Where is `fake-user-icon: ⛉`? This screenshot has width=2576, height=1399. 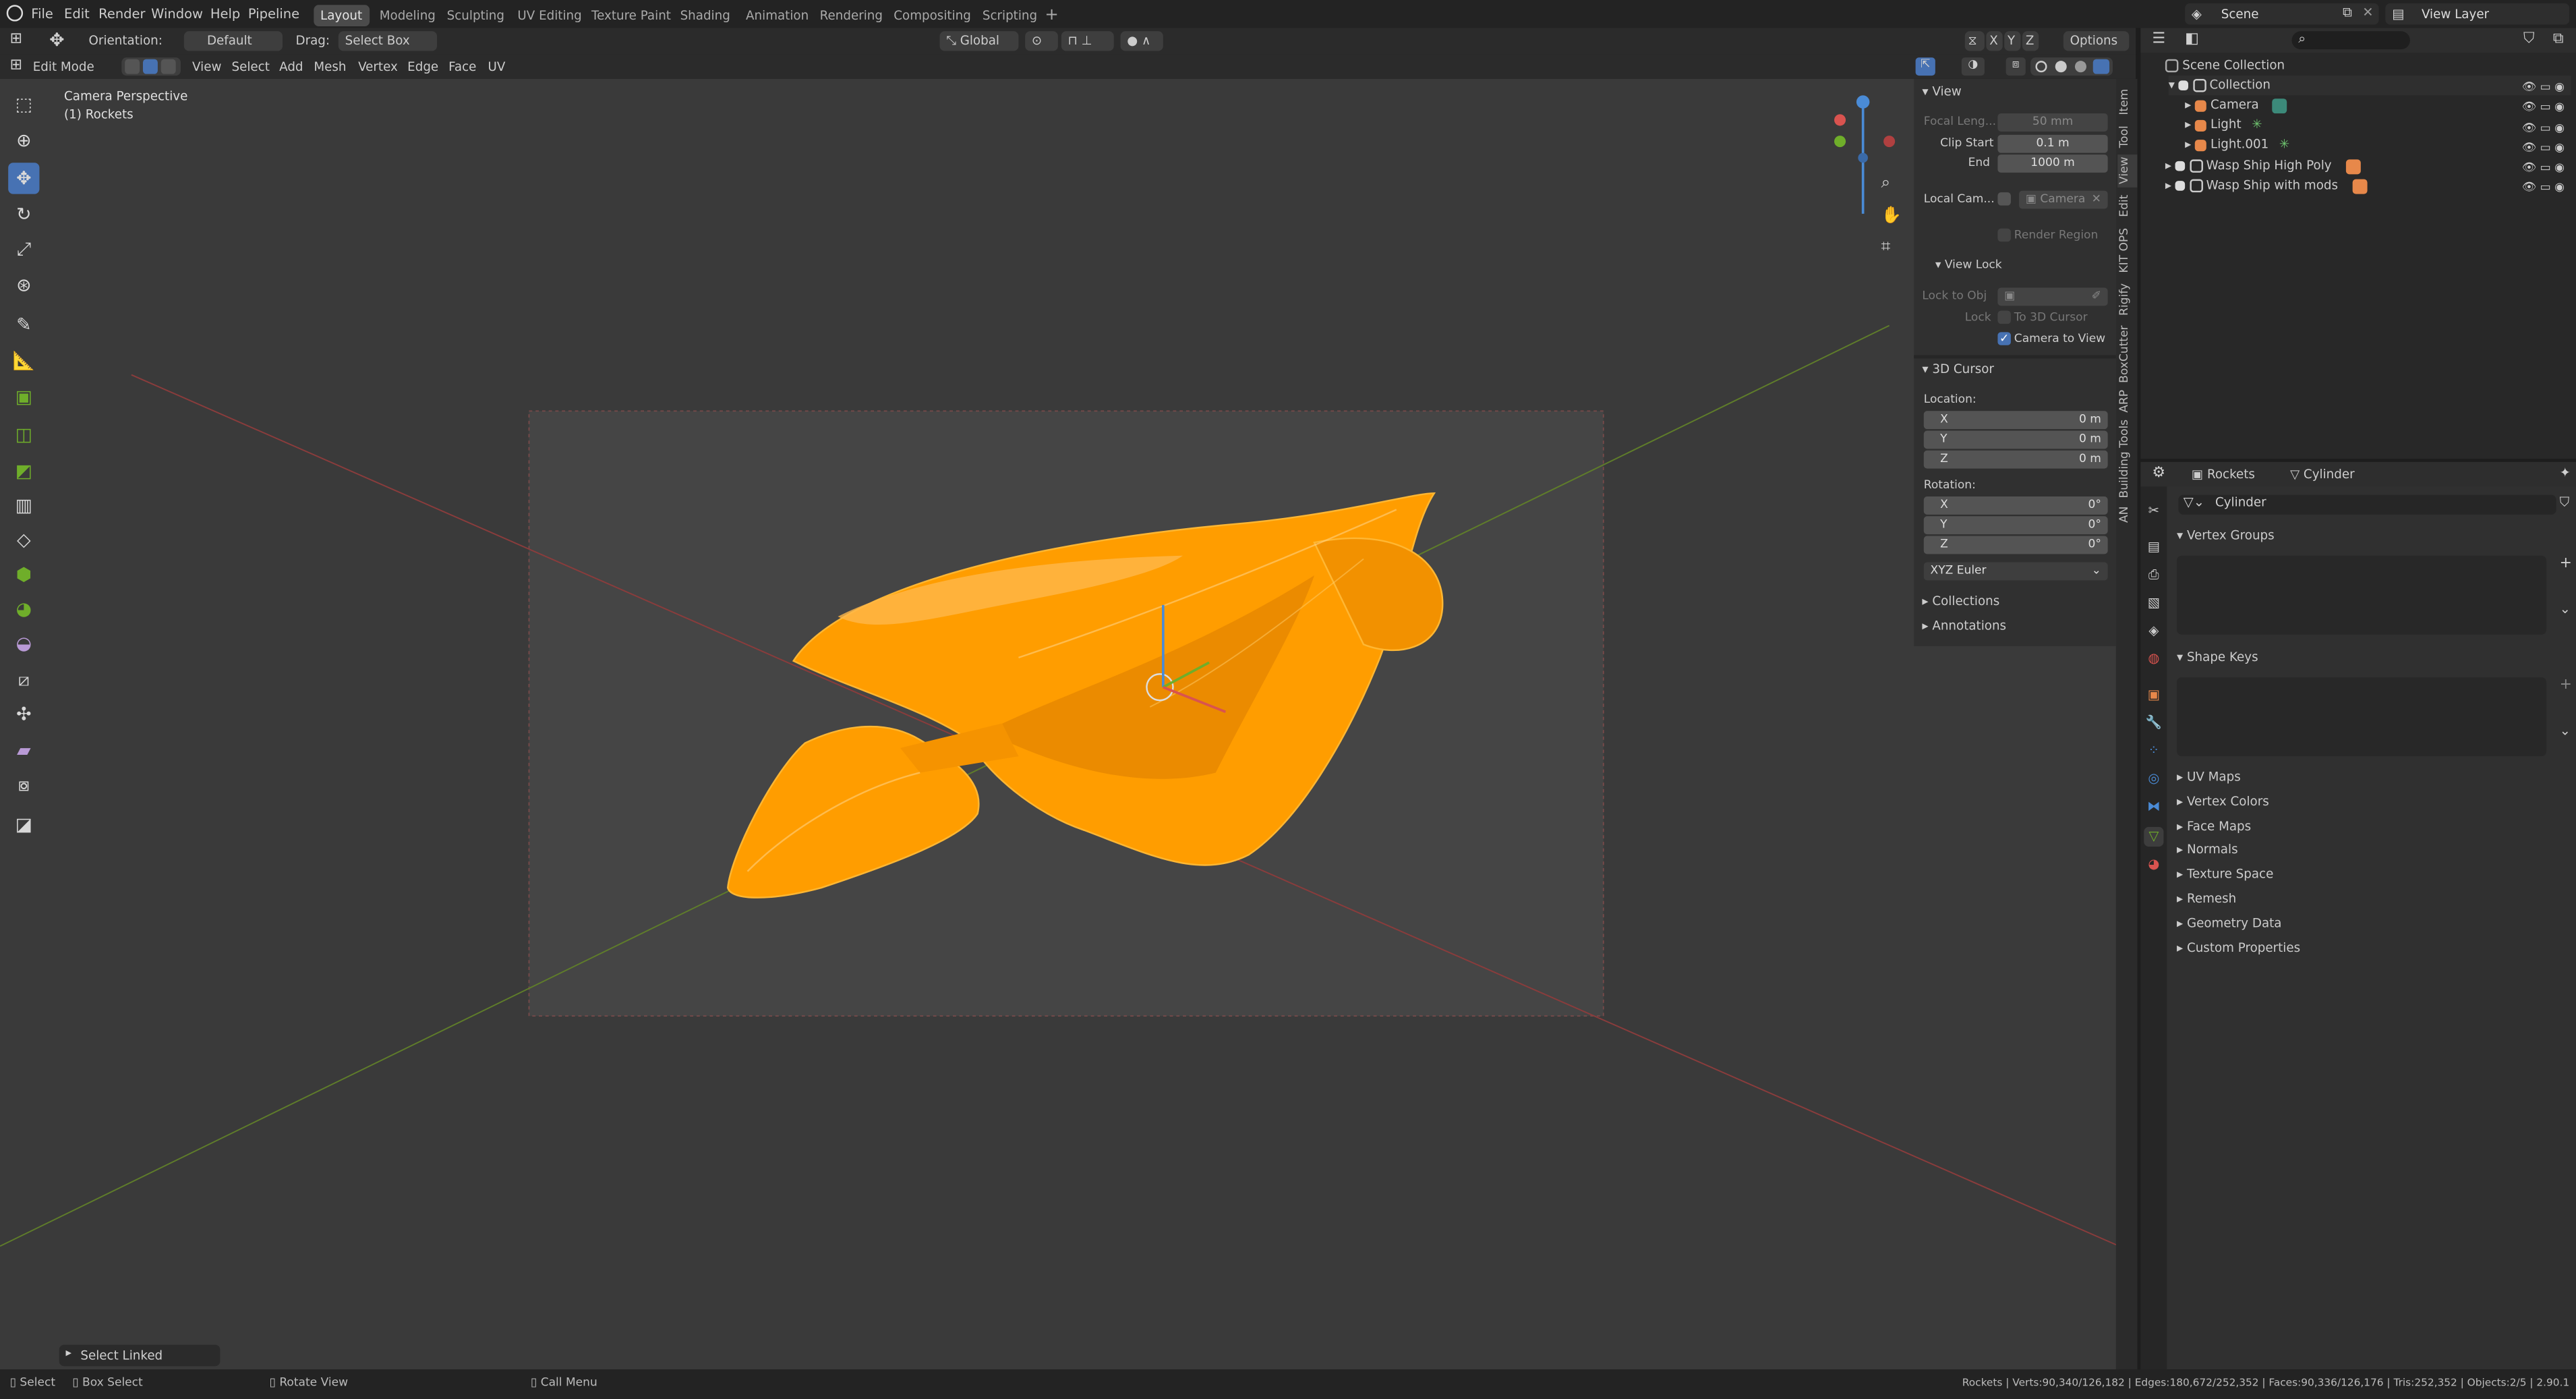
fake-user-icon: ⛉ is located at coordinates (2565, 503).